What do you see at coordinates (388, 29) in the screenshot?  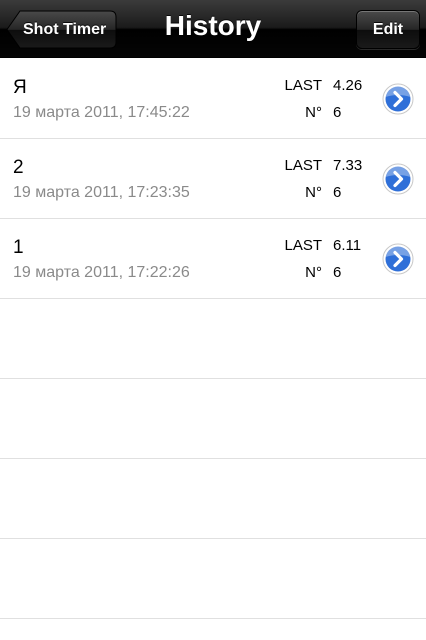 I see `edit-button: Edit` at bounding box center [388, 29].